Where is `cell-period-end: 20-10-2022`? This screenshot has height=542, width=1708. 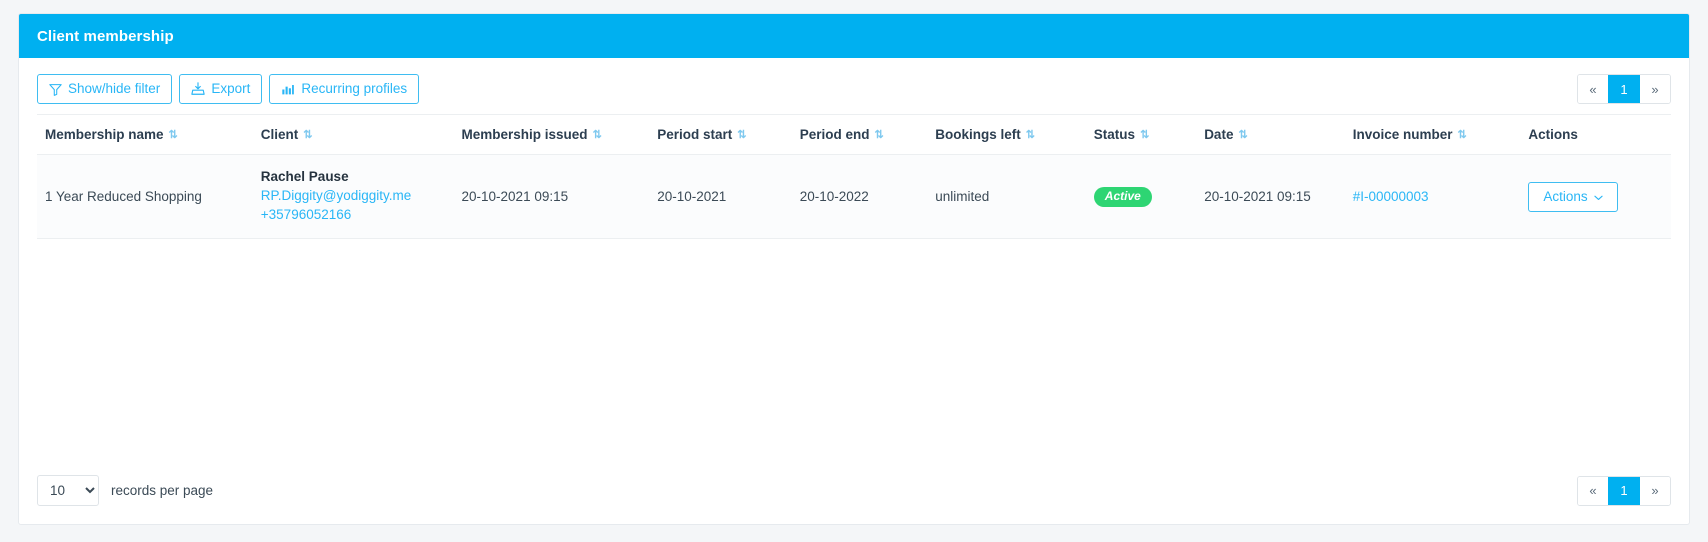
cell-period-end: 20-10-2022 is located at coordinates (859, 197).